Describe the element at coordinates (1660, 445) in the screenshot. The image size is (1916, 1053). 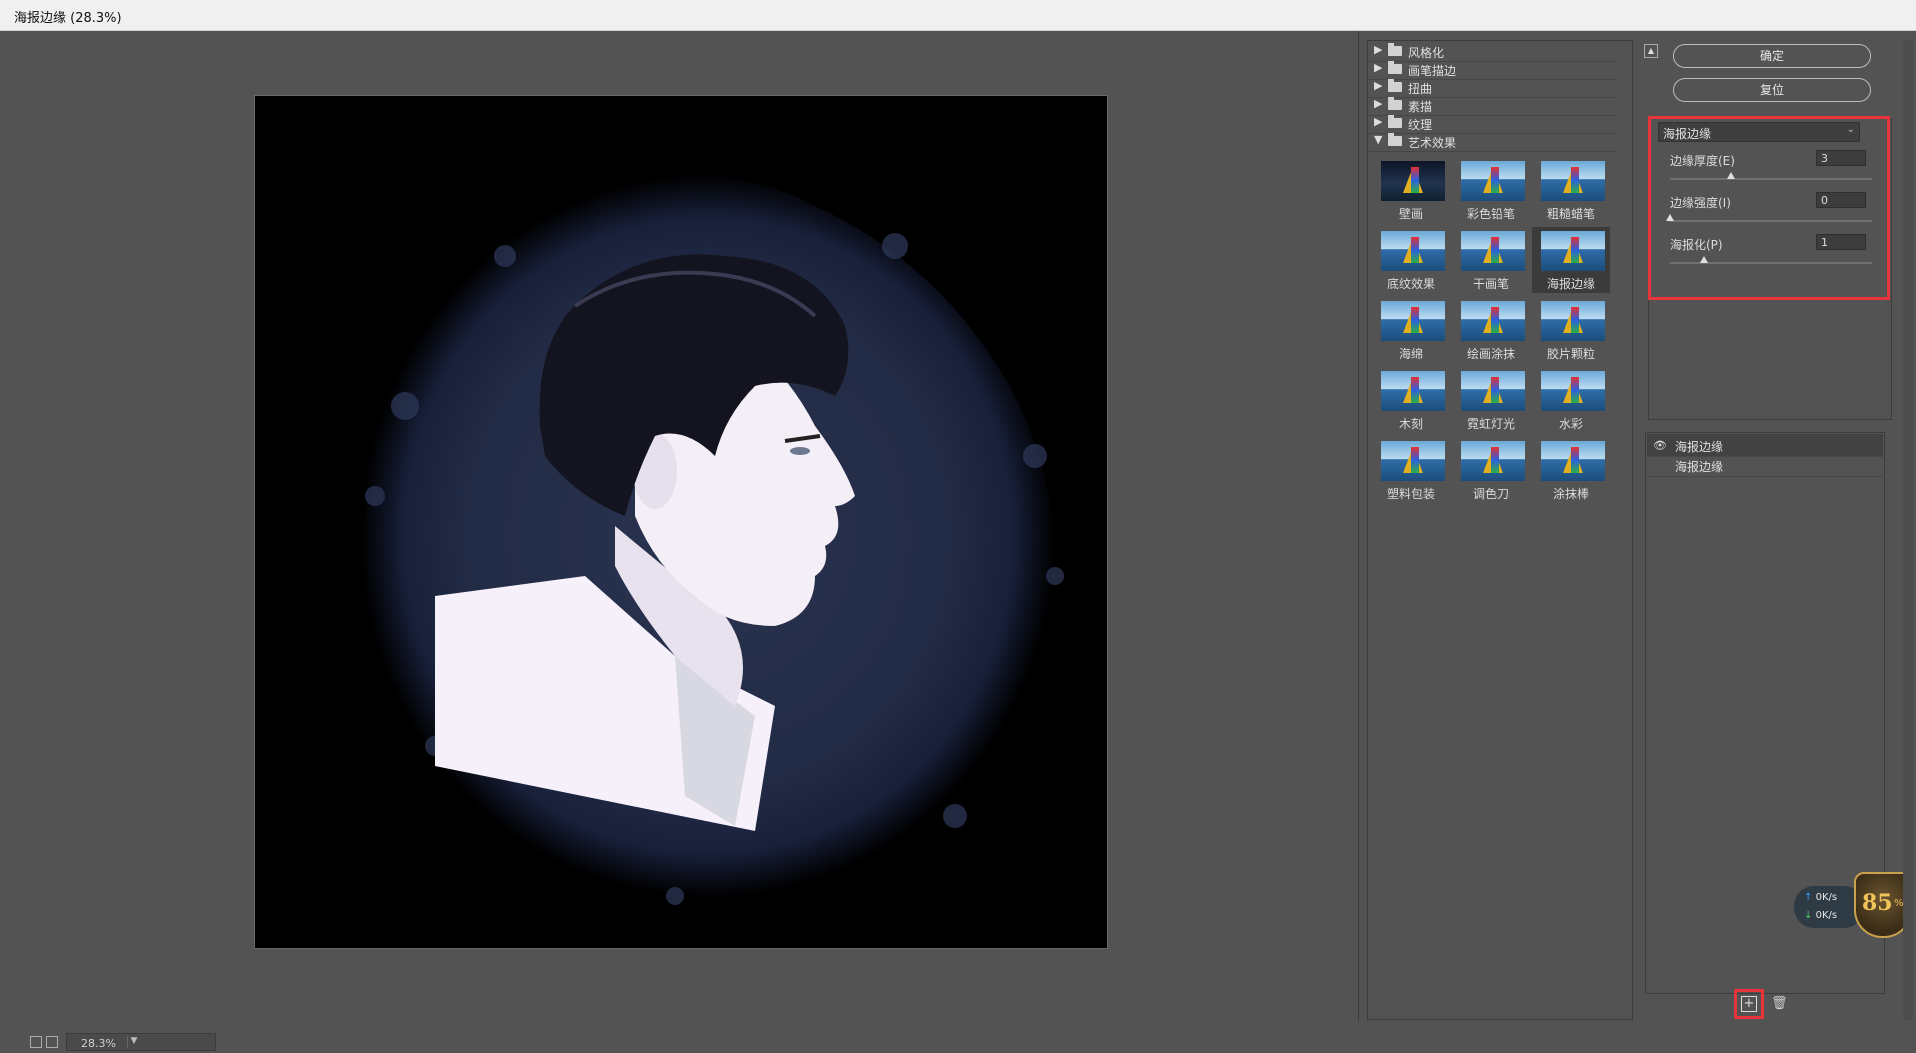
I see `eye-icon: 👁` at that location.